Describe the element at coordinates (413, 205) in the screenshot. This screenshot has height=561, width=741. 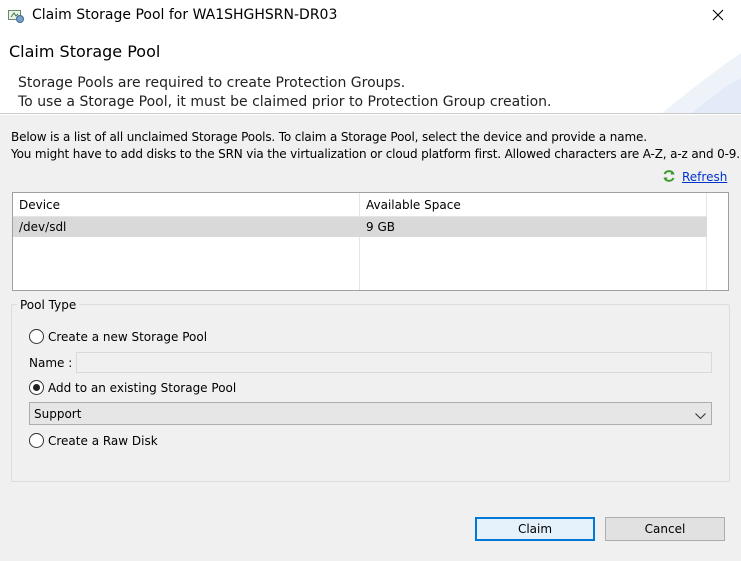
I see `column-header-available-space: Available Space` at that location.